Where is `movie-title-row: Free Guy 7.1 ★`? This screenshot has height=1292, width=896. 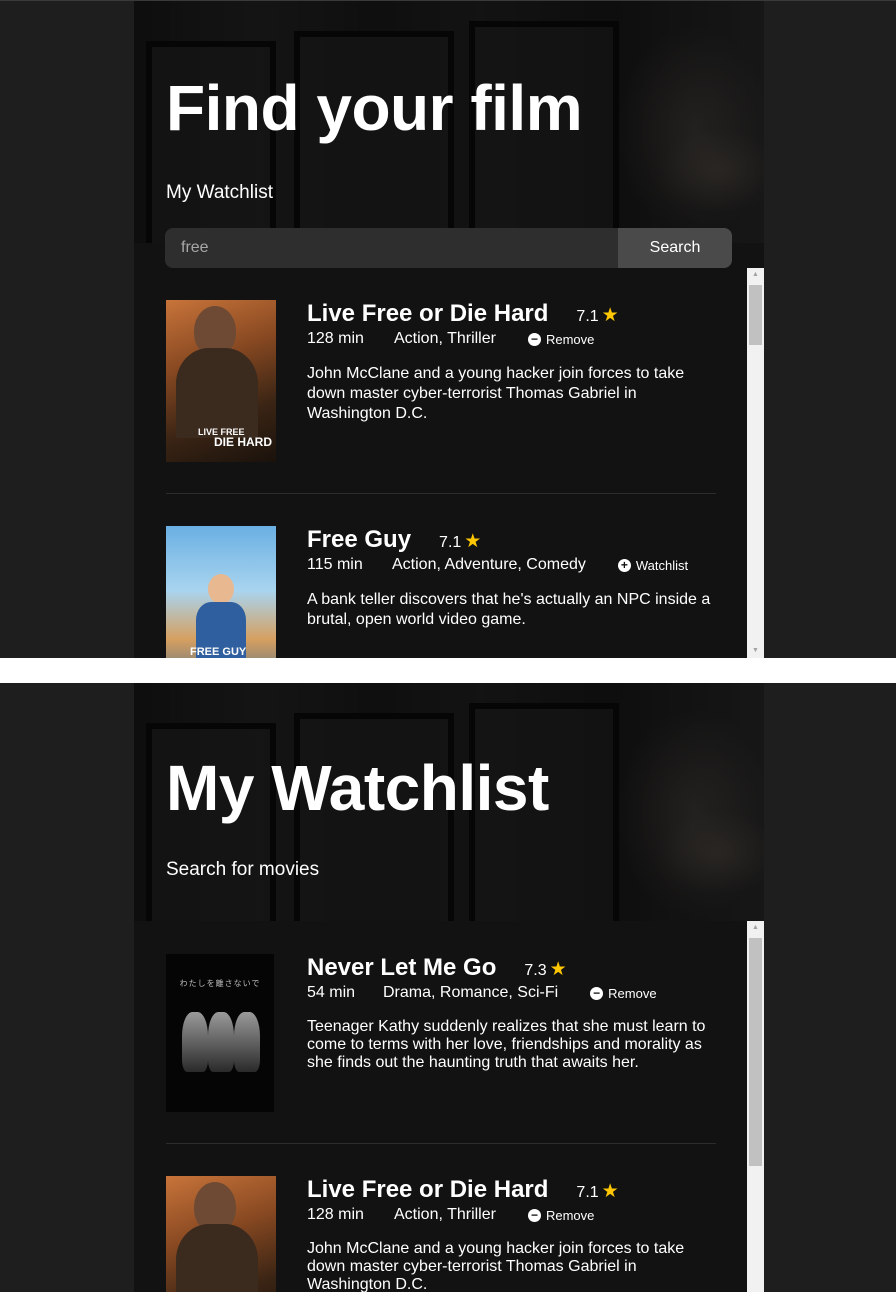 movie-title-row: Free Guy 7.1 ★ is located at coordinates (512, 540).